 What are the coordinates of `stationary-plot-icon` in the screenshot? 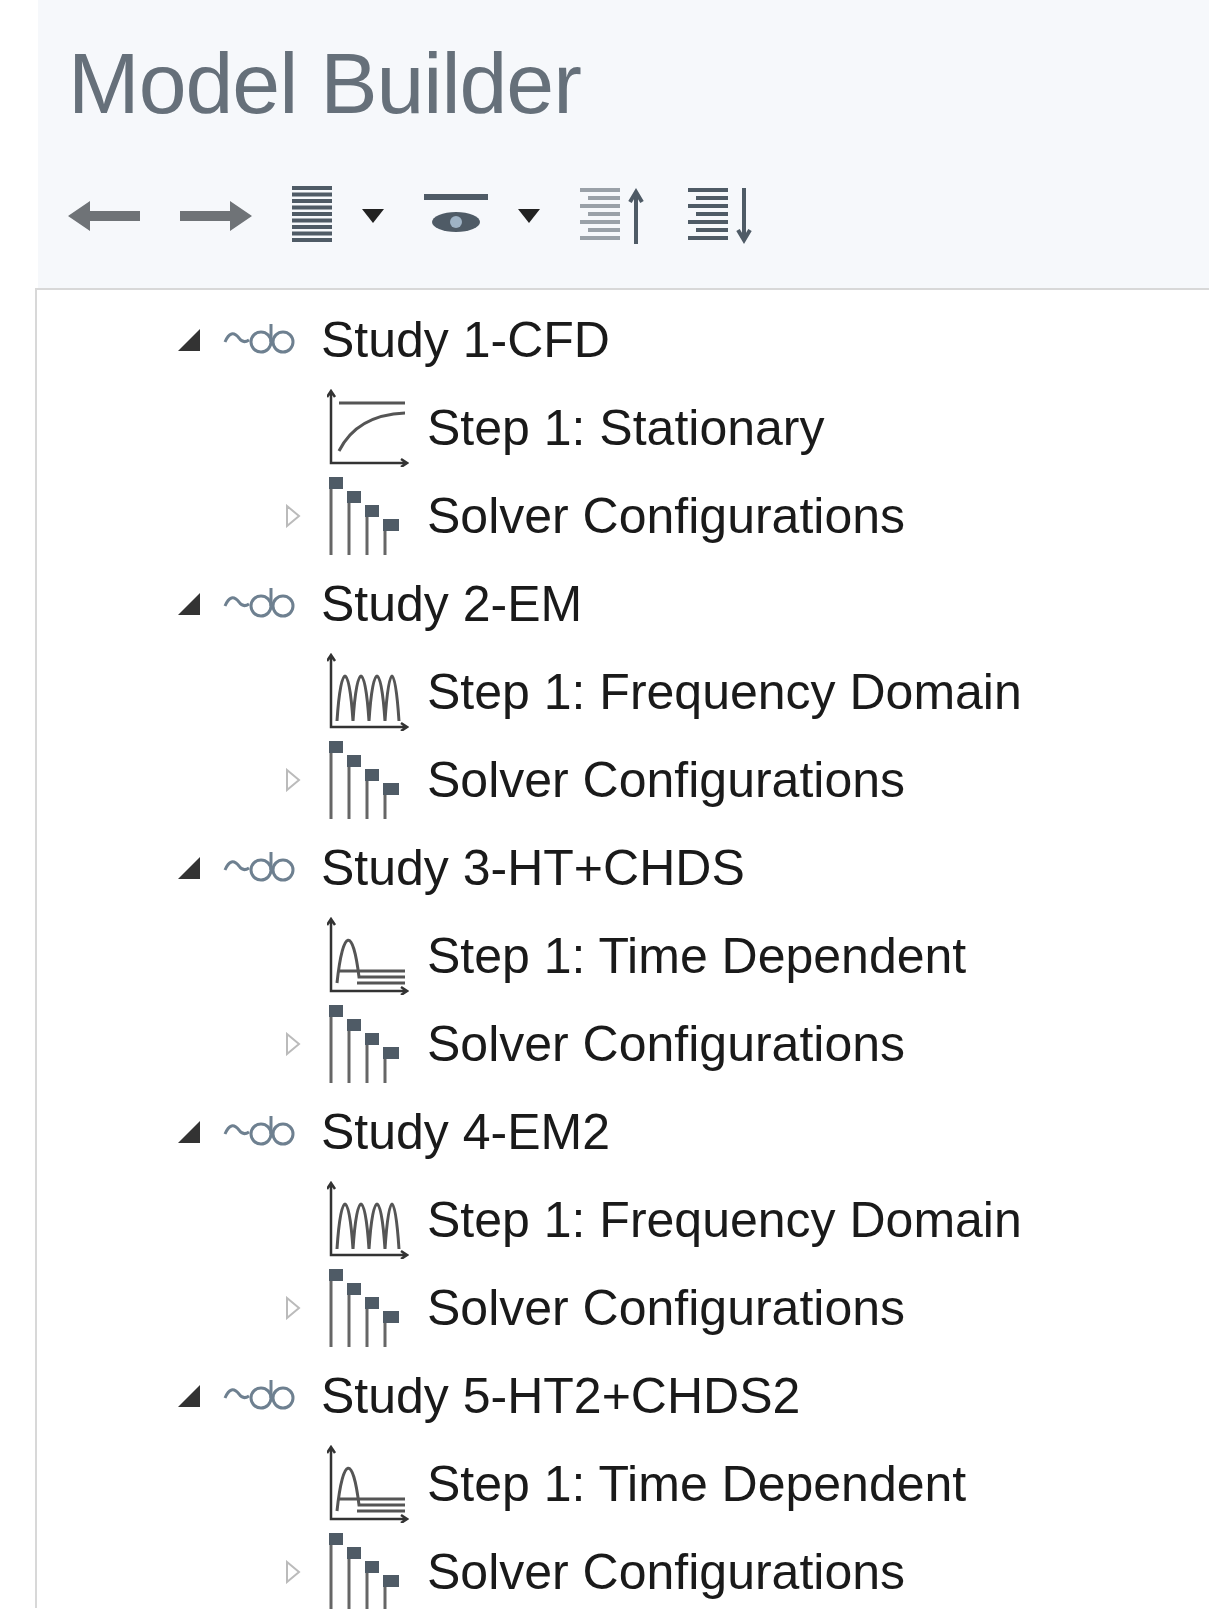 It's located at (368, 428).